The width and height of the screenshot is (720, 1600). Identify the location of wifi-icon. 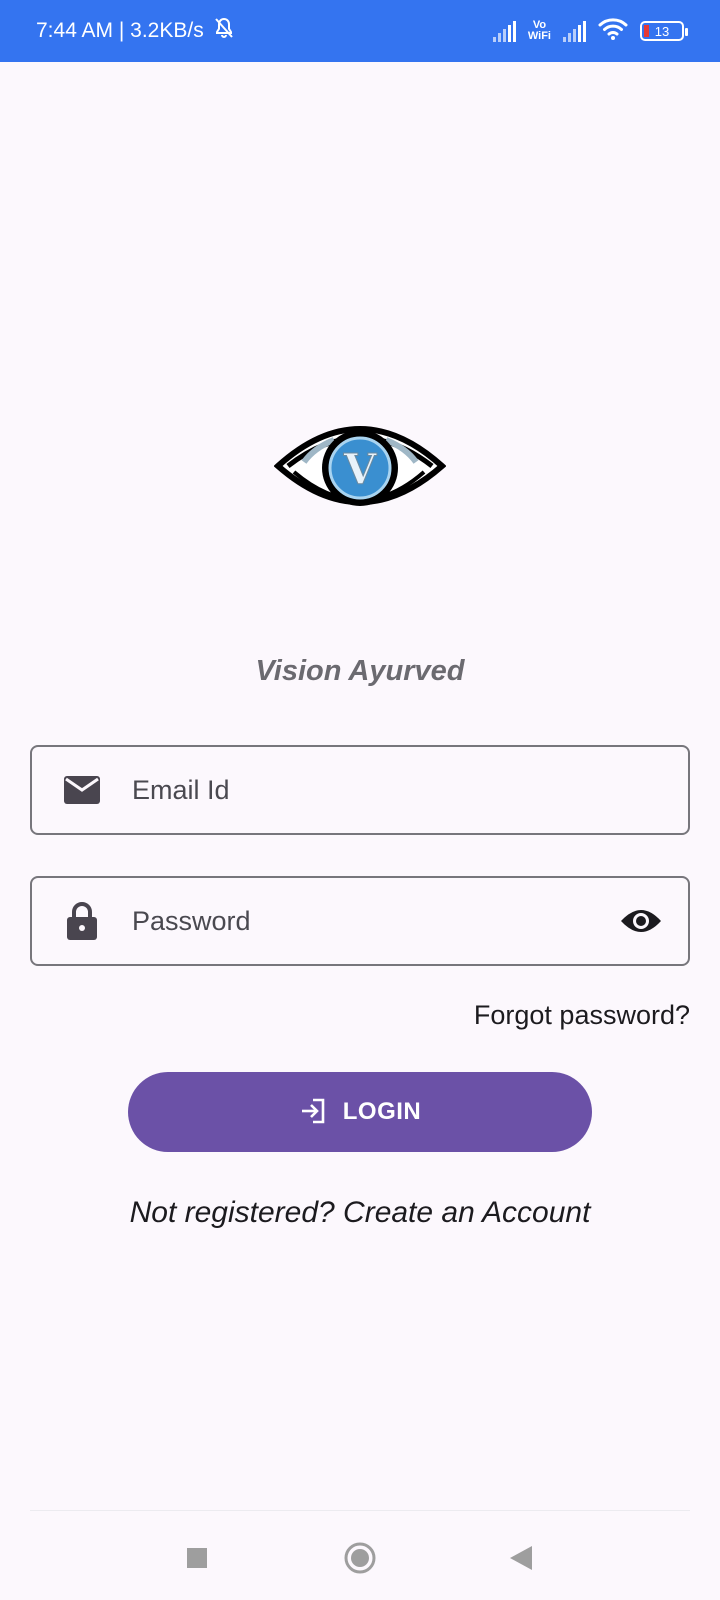
(613, 31).